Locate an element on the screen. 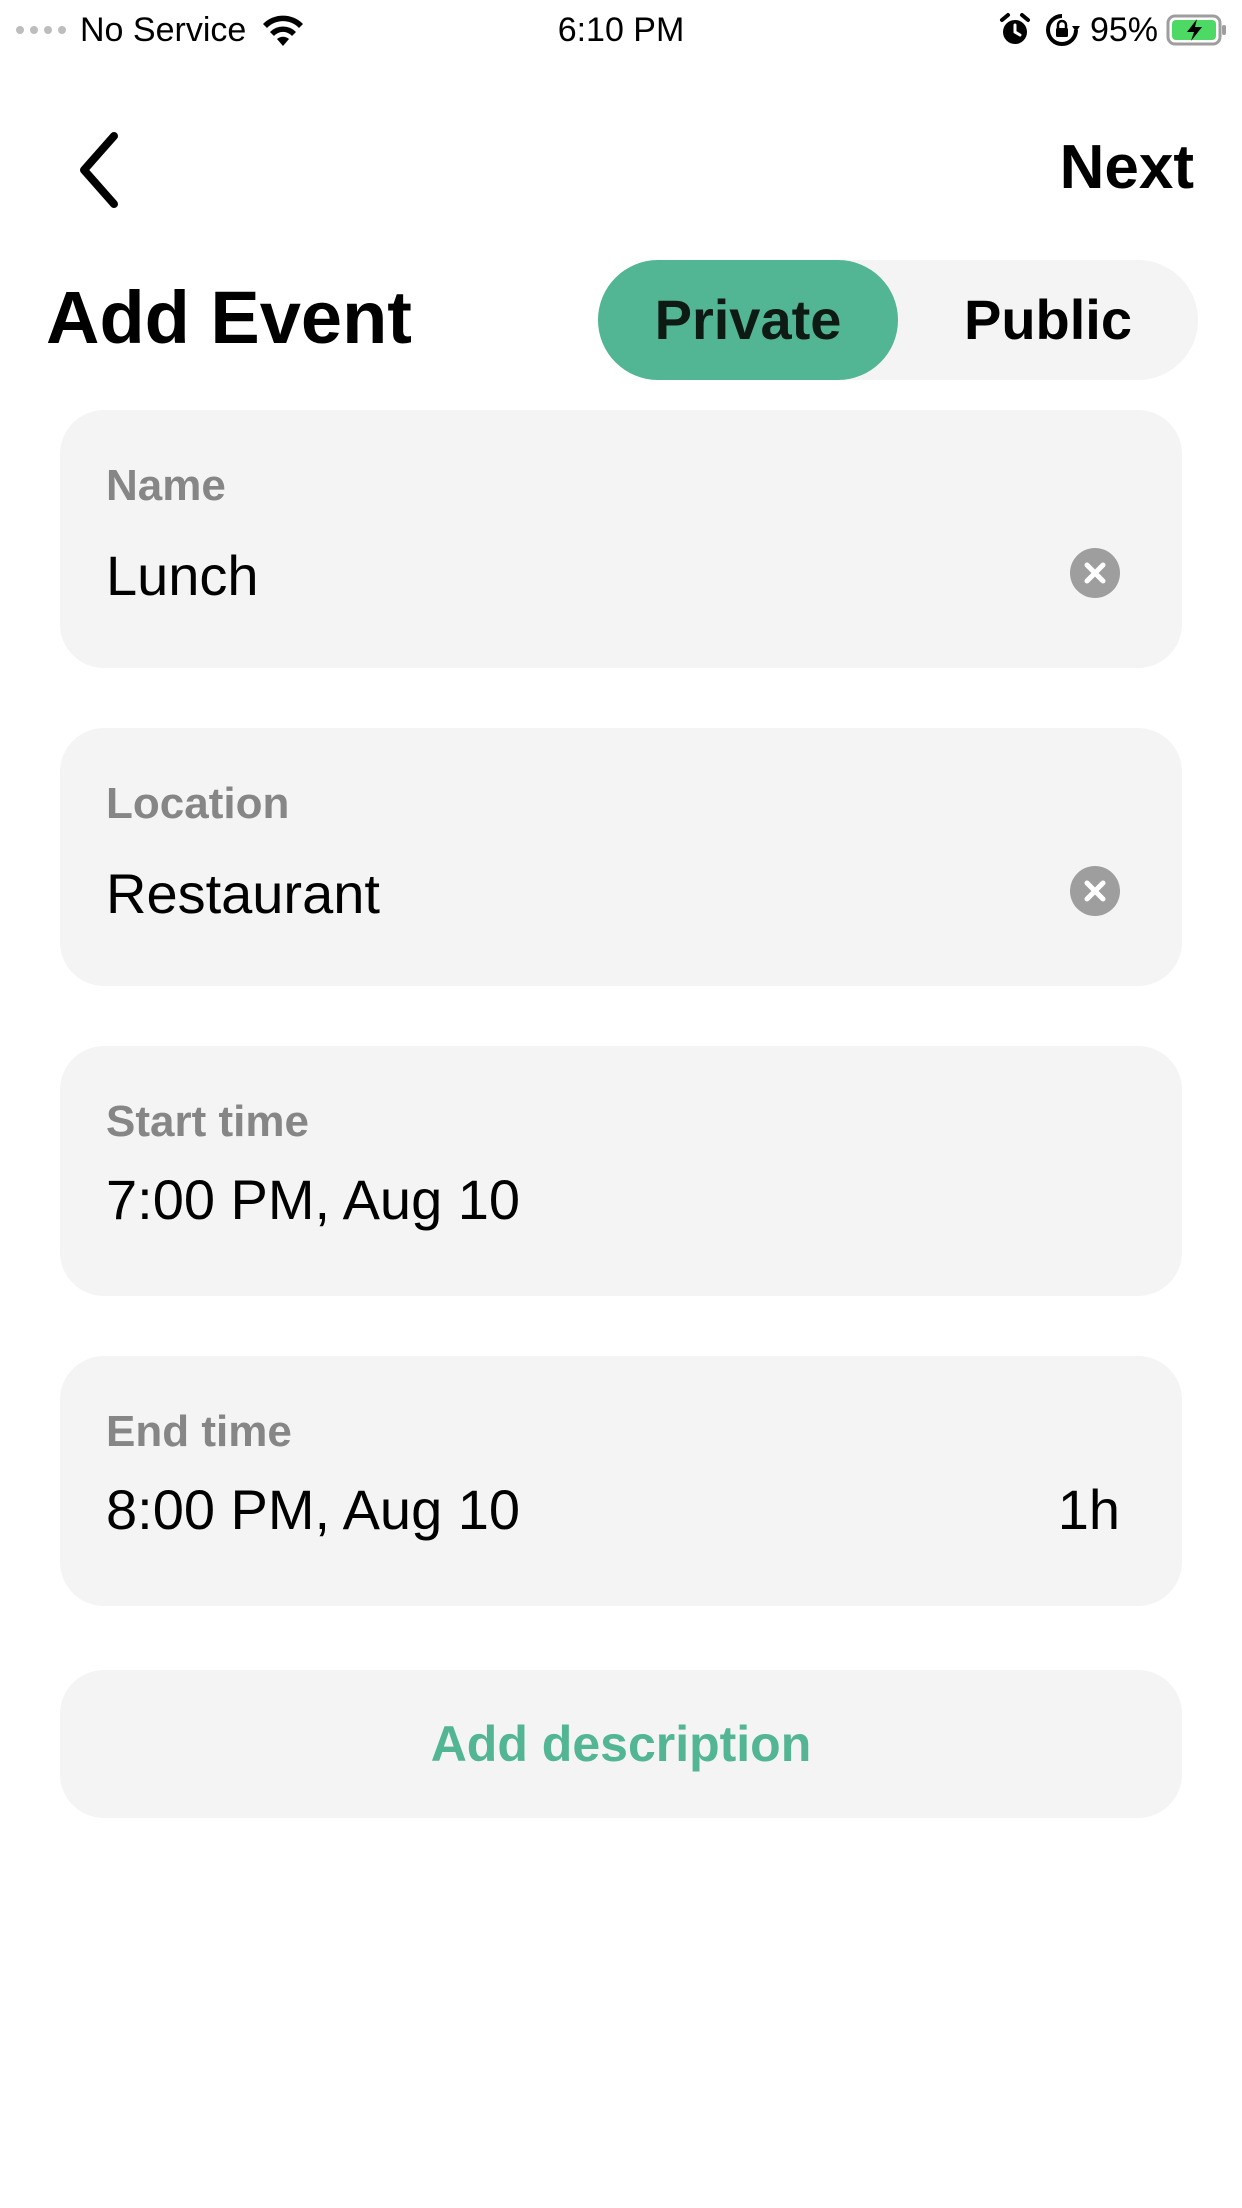 The image size is (1242, 2208). location-field: Location Restaurant is located at coordinates (621, 857).